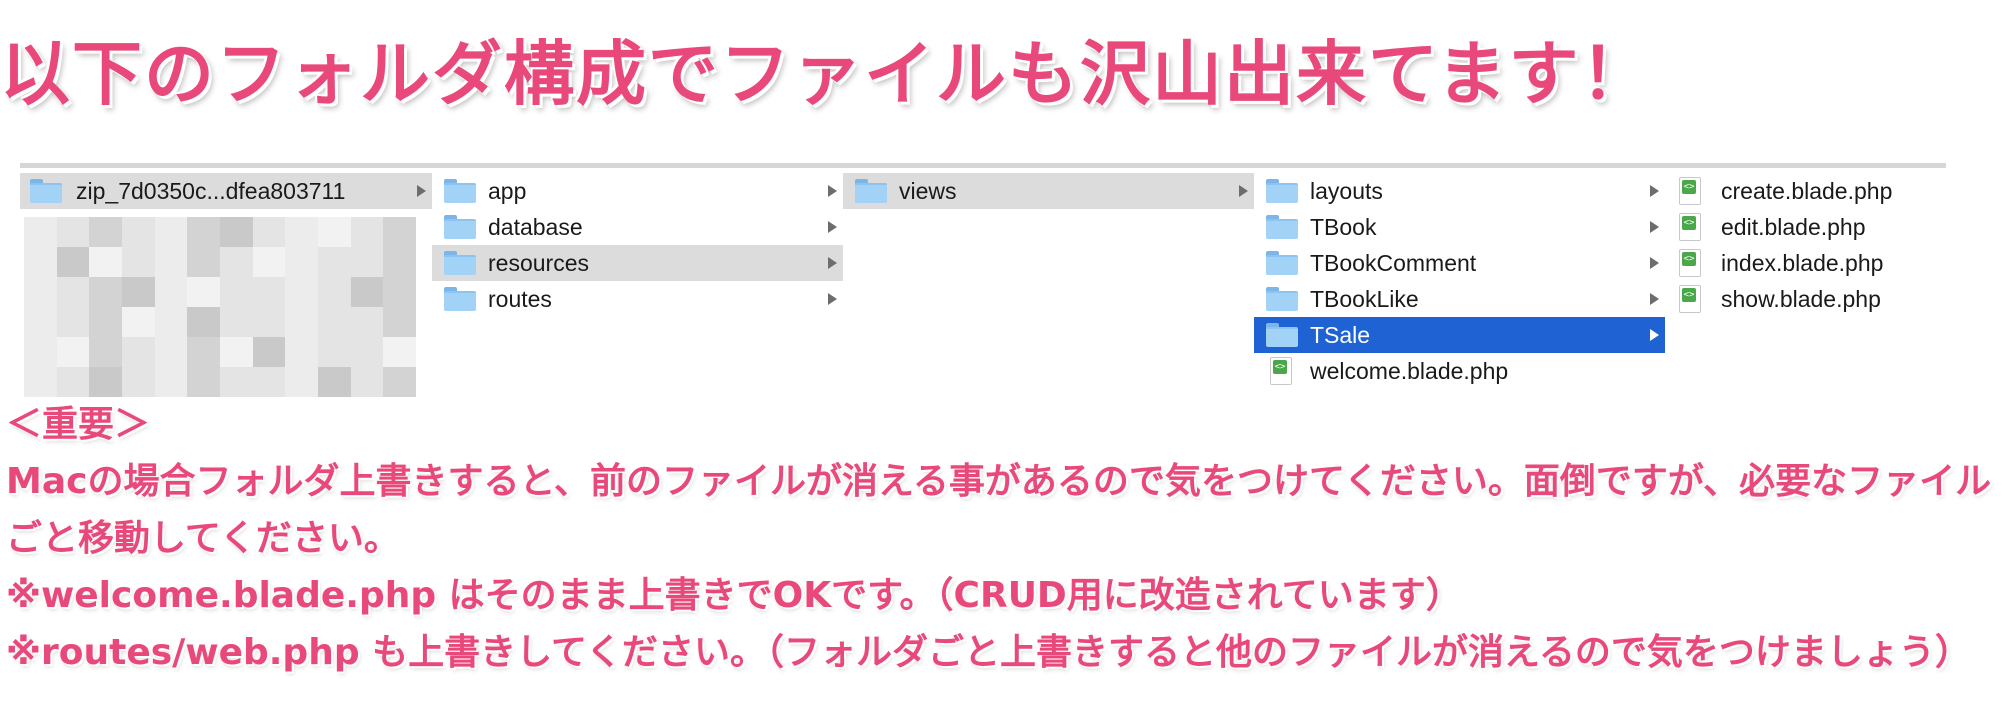 The width and height of the screenshot is (2006, 726). I want to click on finder-item-label: index.blade.php, so click(1802, 263).